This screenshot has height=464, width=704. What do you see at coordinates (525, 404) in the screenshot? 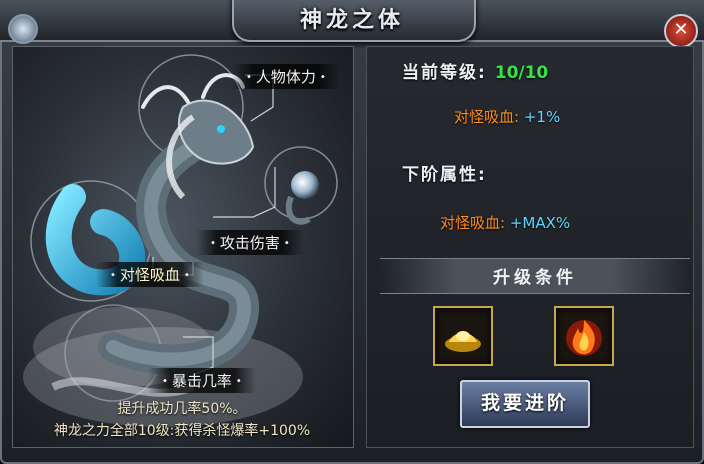
I see `advance-button: 我要进阶` at bounding box center [525, 404].